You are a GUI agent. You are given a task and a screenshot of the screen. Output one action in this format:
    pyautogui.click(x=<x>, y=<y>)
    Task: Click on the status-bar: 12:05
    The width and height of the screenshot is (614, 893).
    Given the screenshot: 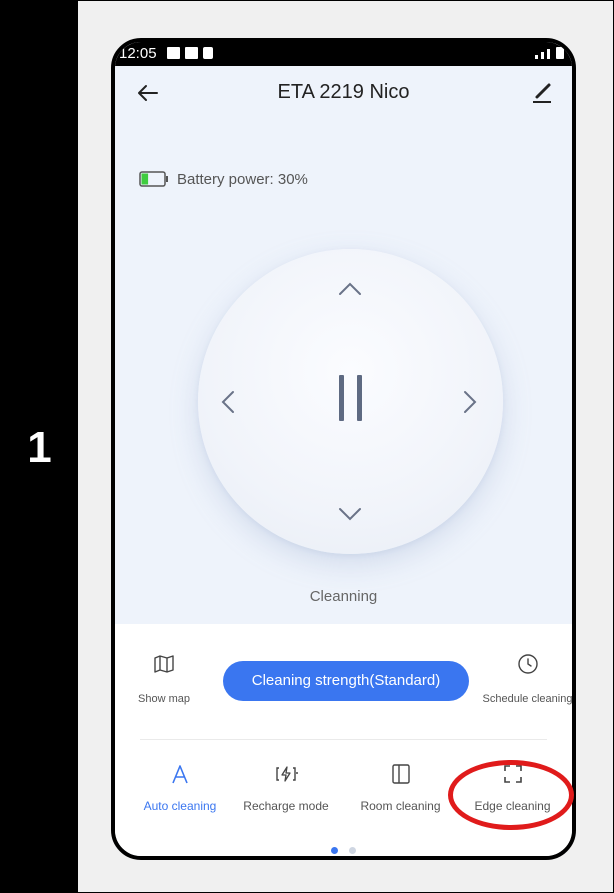 What is the action you would take?
    pyautogui.click(x=343, y=54)
    